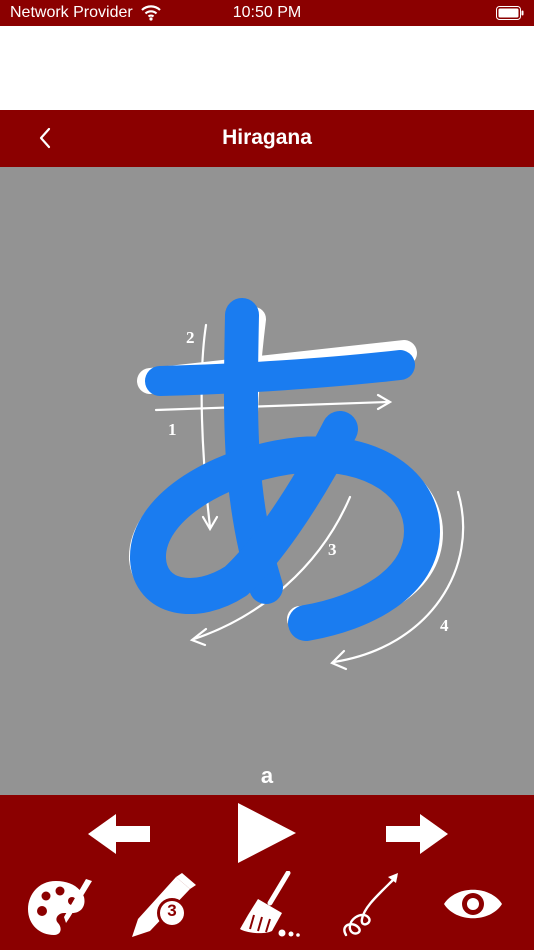 This screenshot has height=950, width=534. What do you see at coordinates (473, 904) in the screenshot?
I see `eye-icon` at bounding box center [473, 904].